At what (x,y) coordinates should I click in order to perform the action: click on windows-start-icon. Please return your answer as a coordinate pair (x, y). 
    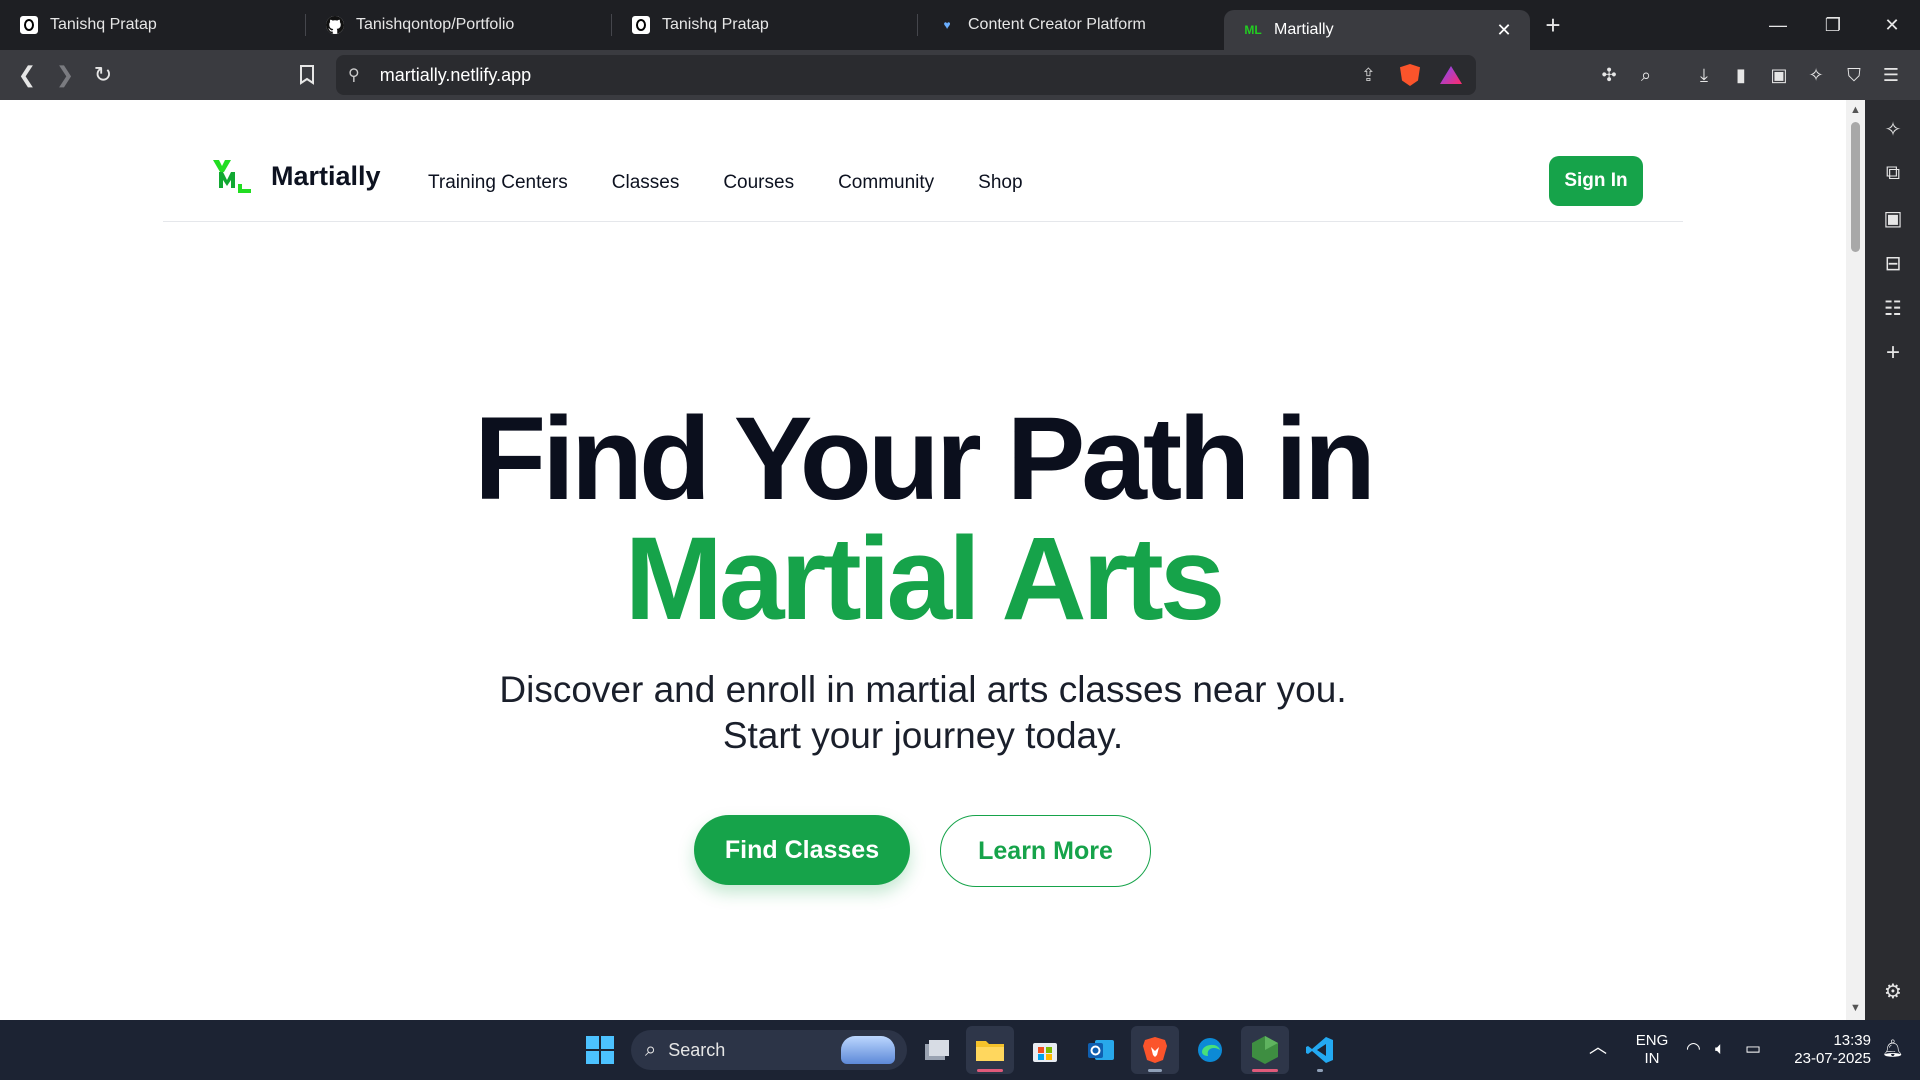
    Looking at the image, I should click on (600, 1050).